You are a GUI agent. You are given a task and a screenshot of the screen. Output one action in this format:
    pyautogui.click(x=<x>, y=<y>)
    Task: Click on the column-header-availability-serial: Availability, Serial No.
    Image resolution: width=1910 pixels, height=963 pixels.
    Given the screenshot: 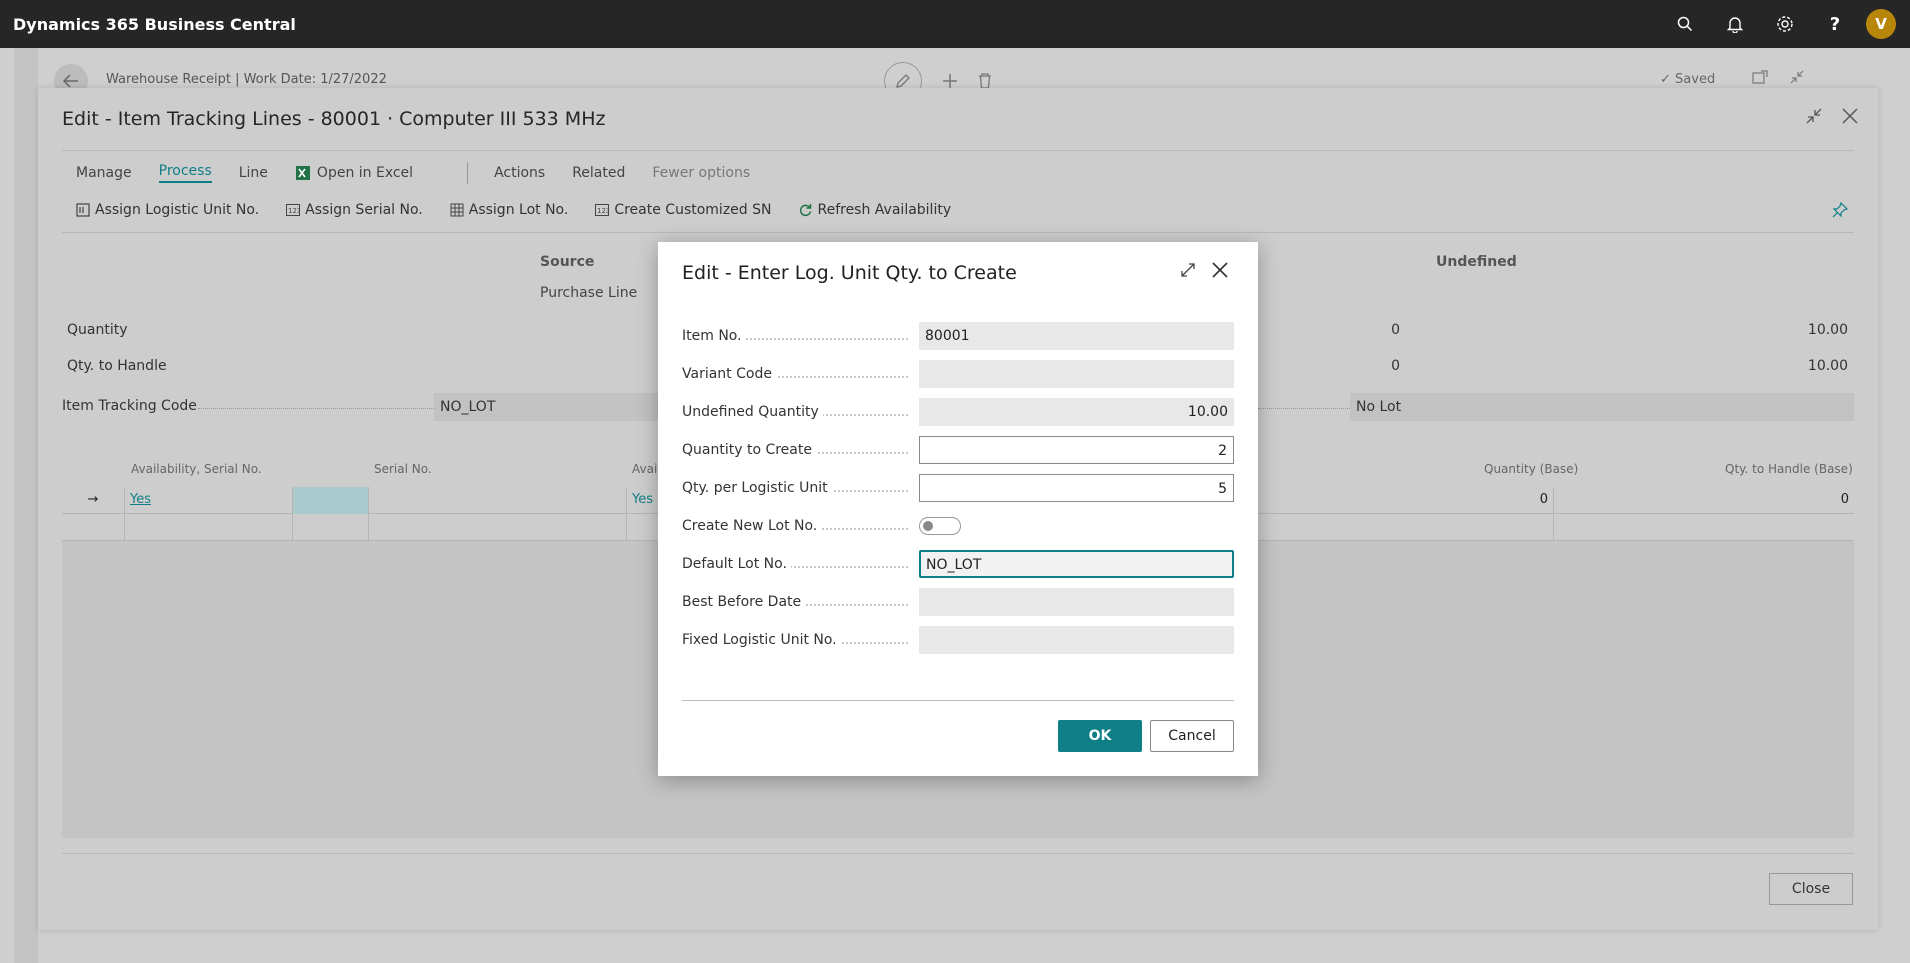 What is the action you would take?
    pyautogui.click(x=196, y=469)
    